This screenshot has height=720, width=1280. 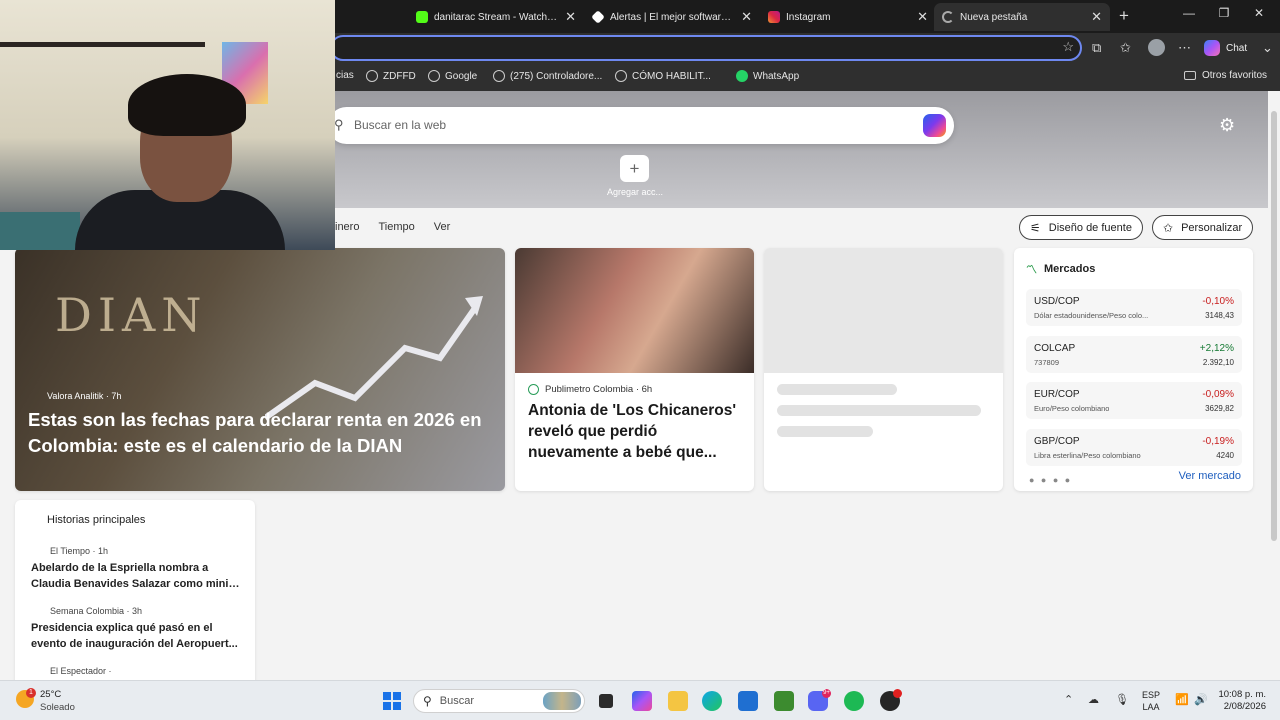 What do you see at coordinates (641, 125) in the screenshot?
I see `web-search-box: ⚲ Buscar en la web` at bounding box center [641, 125].